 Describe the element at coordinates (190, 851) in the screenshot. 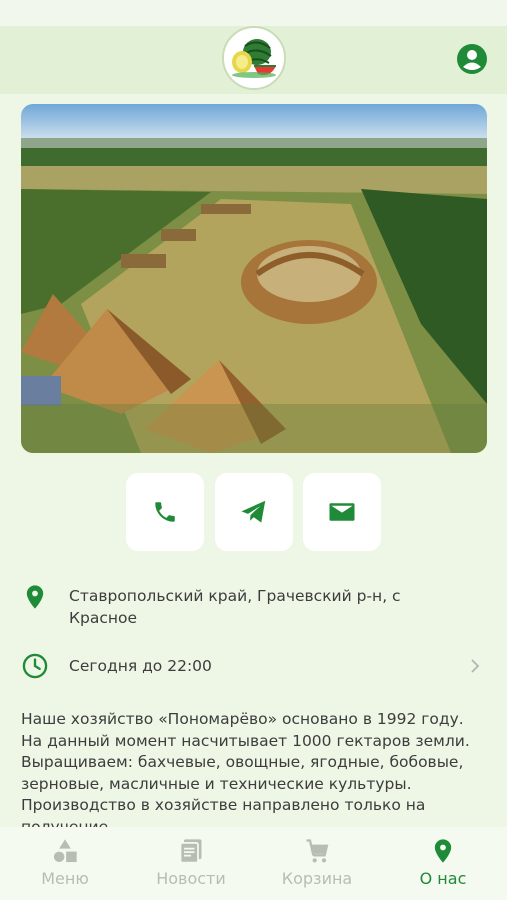

I see `news-icon` at that location.